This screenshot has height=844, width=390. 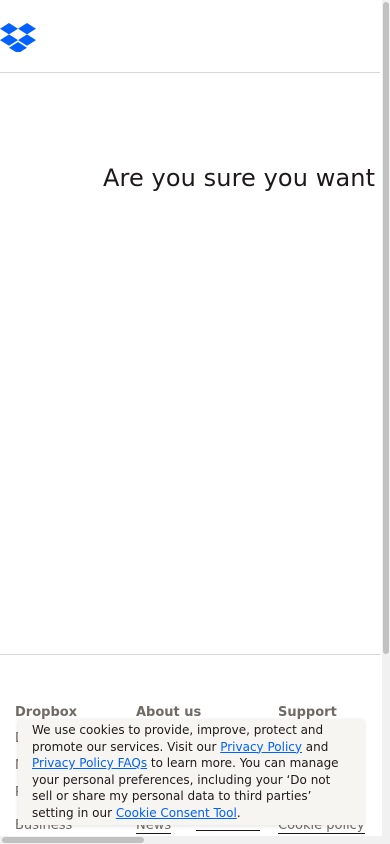 What do you see at coordinates (261, 747) in the screenshot?
I see `privacy-policy-link: Privacy Policy` at bounding box center [261, 747].